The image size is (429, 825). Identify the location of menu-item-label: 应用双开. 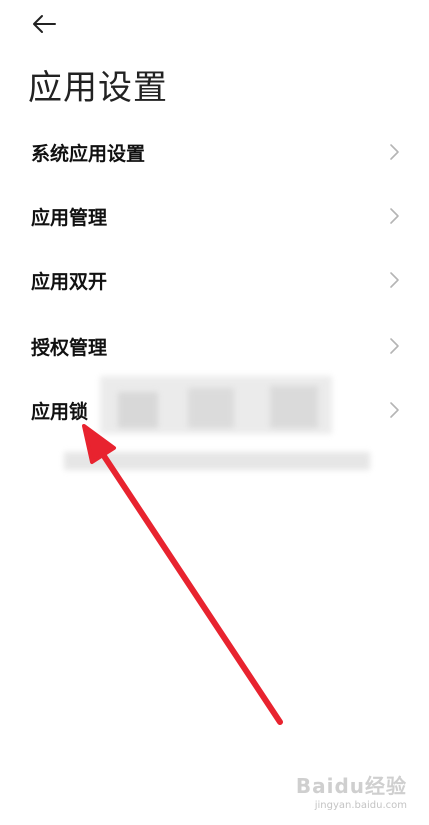
(69, 281).